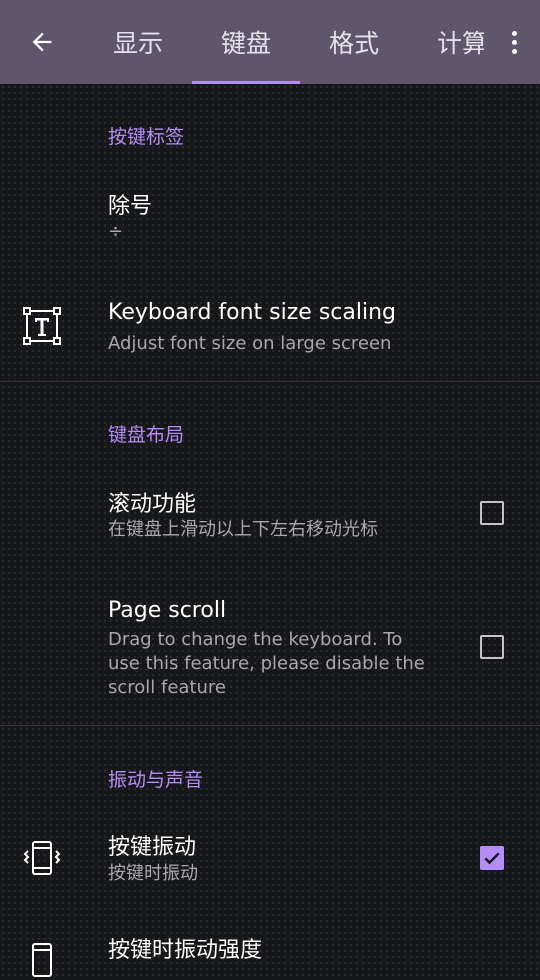 This screenshot has width=540, height=980. What do you see at coordinates (270, 218) in the screenshot?
I see `pref-division-sign: 除号 ÷` at bounding box center [270, 218].